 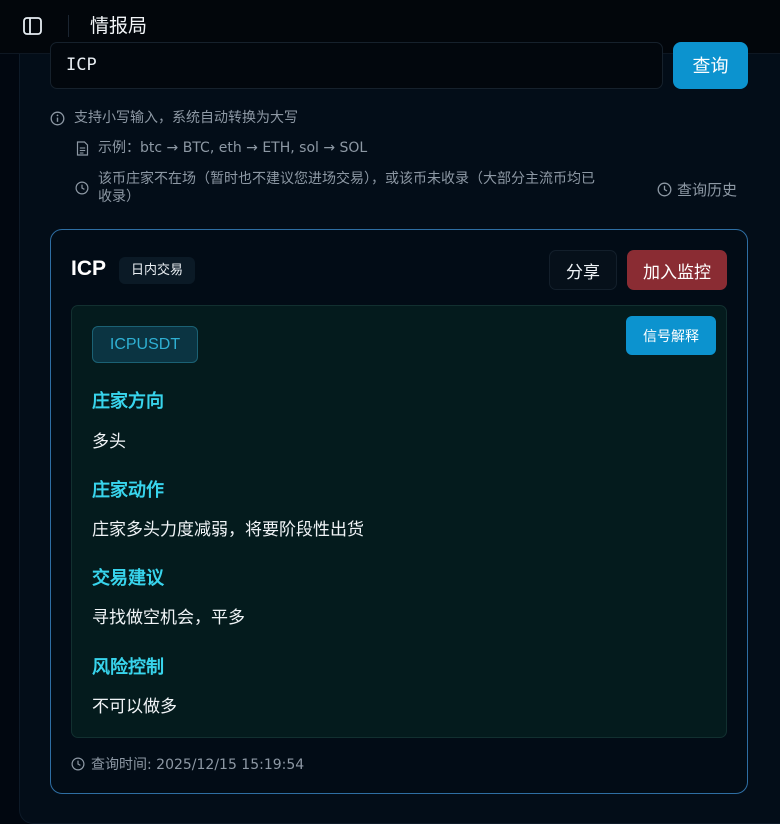 I want to click on hint-case-note: 支持小写输入，系统自动转换为大写, so click(x=174, y=118).